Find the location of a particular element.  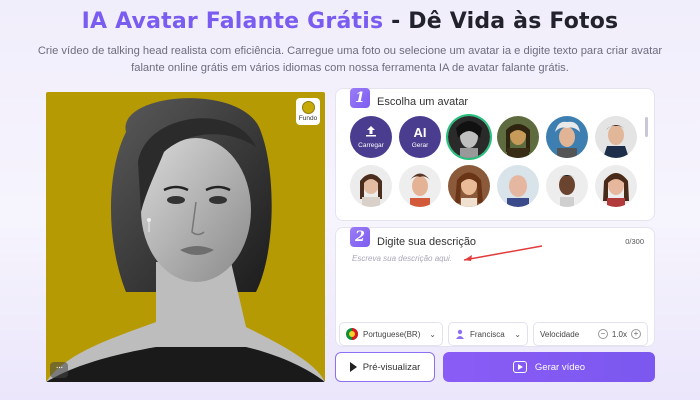

avatar-scrollbar is located at coordinates (646, 127).